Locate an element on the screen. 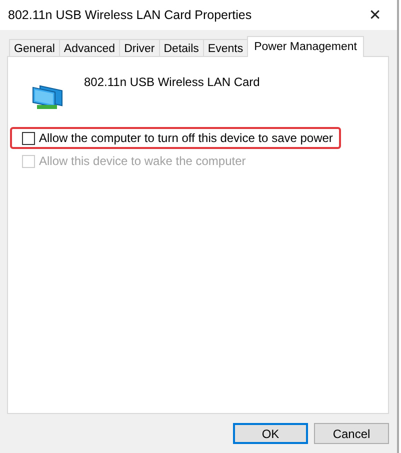 Image resolution: width=401 pixels, height=453 pixels. window-title: 802.11n USB Wireless LAN Card Properties is located at coordinates (130, 15).